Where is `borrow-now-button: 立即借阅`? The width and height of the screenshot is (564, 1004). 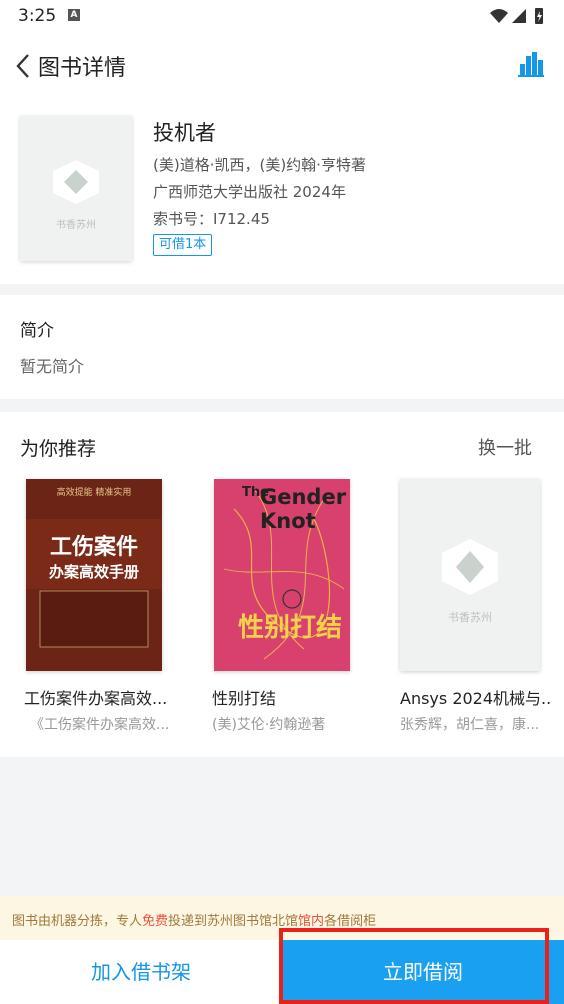
borrow-now-button: 立即借阅 is located at coordinates (423, 972).